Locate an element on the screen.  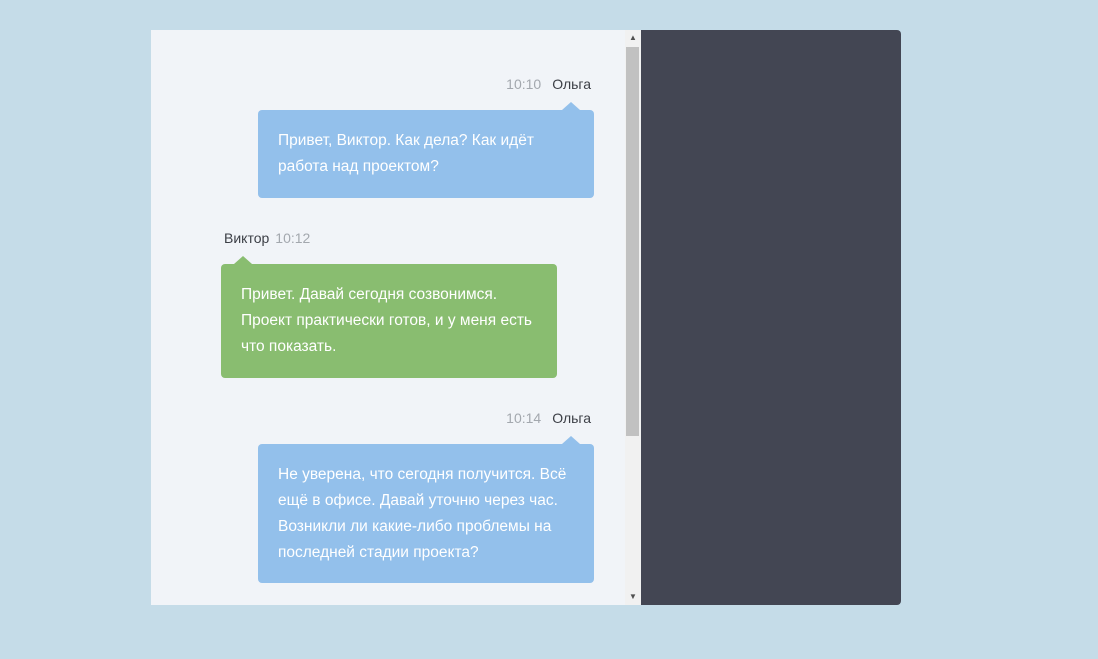
message-time: 10:10 is located at coordinates (524, 84).